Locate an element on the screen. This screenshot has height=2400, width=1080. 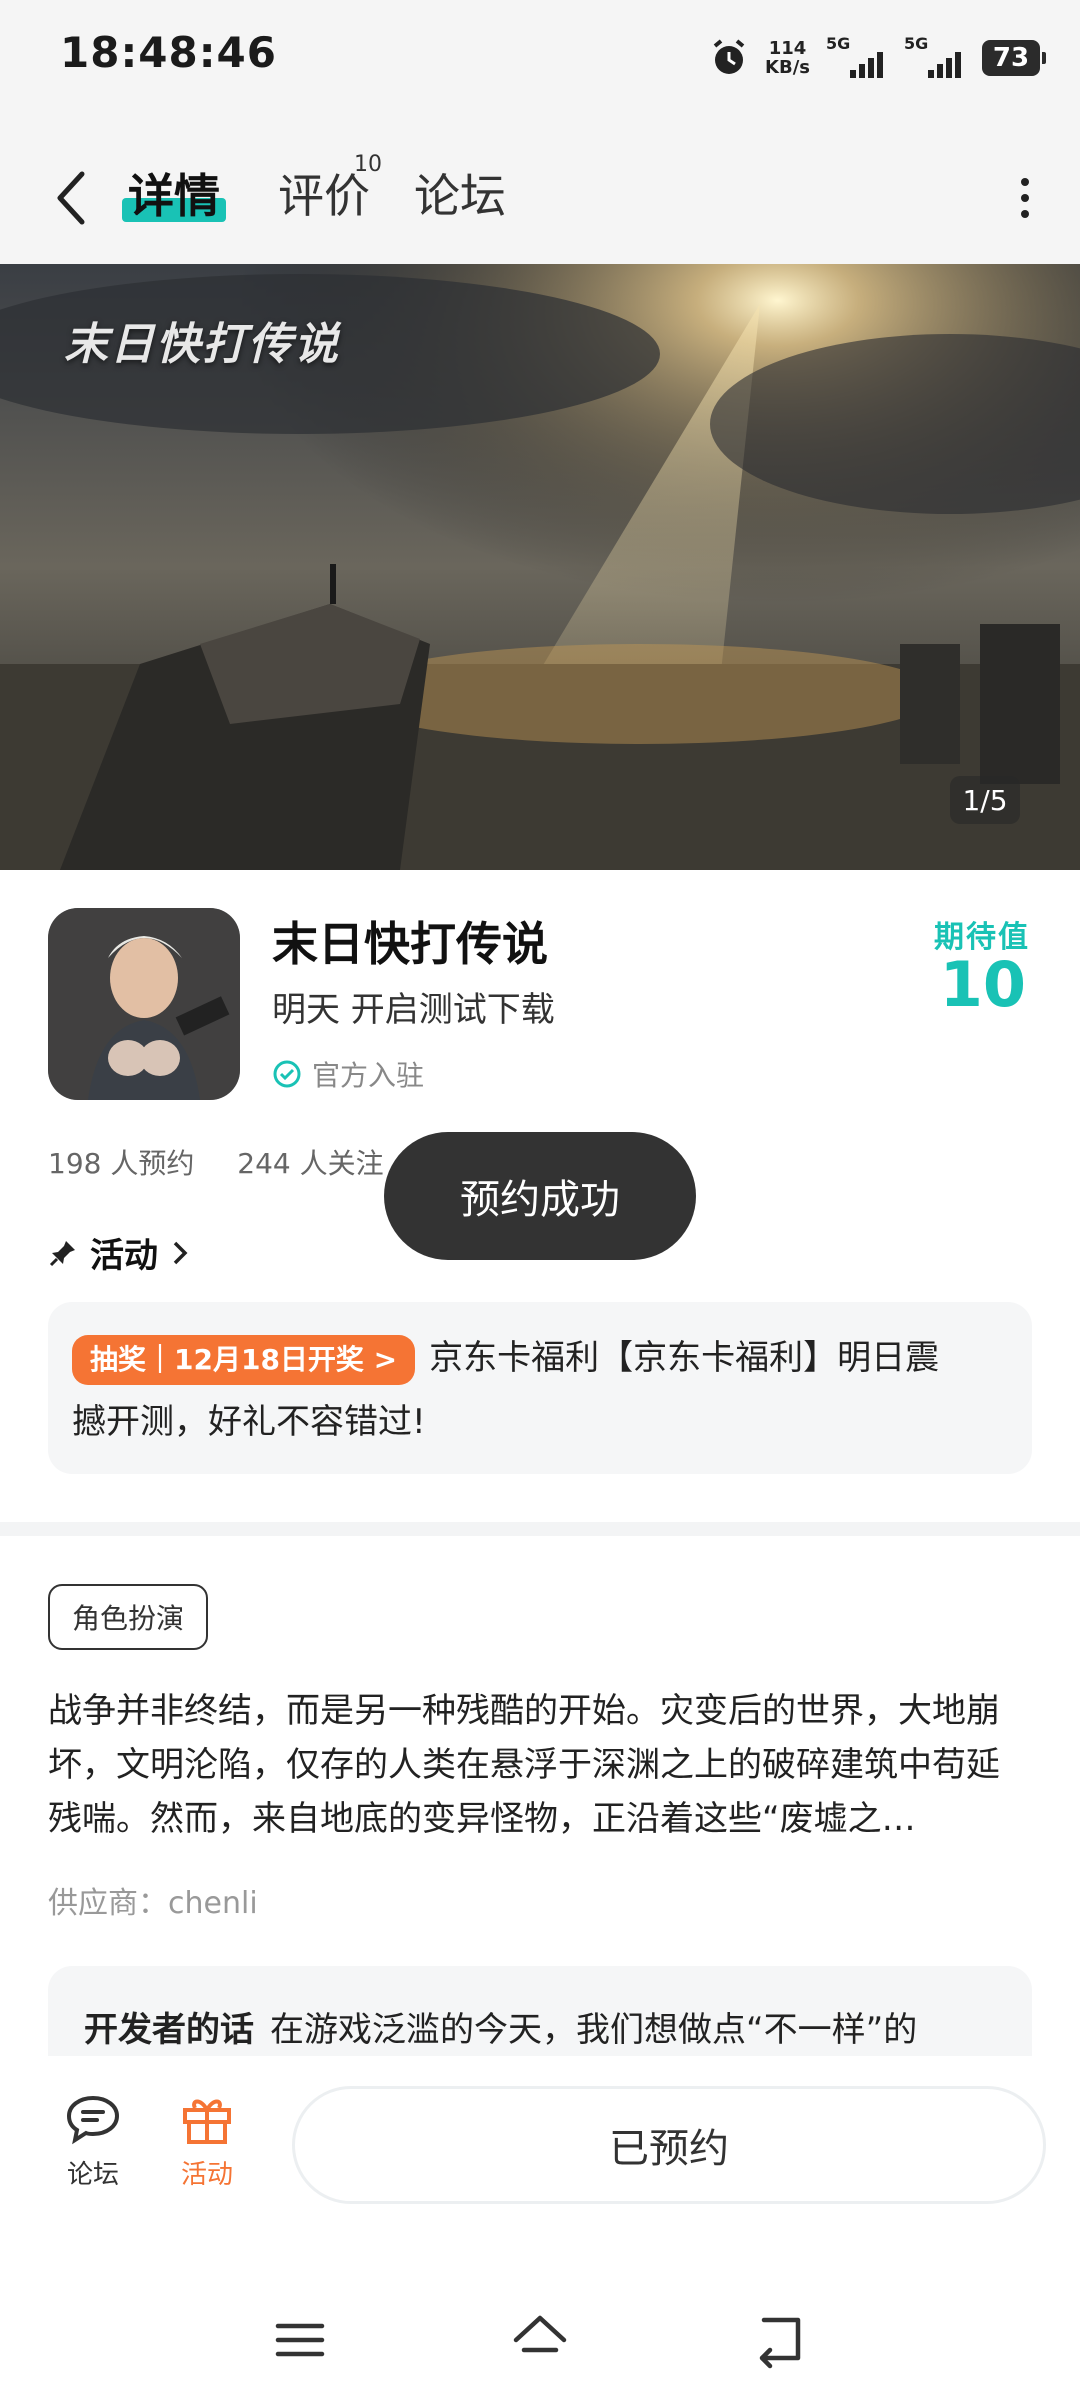
network-speed-value: 114 is located at coordinates (787, 48).